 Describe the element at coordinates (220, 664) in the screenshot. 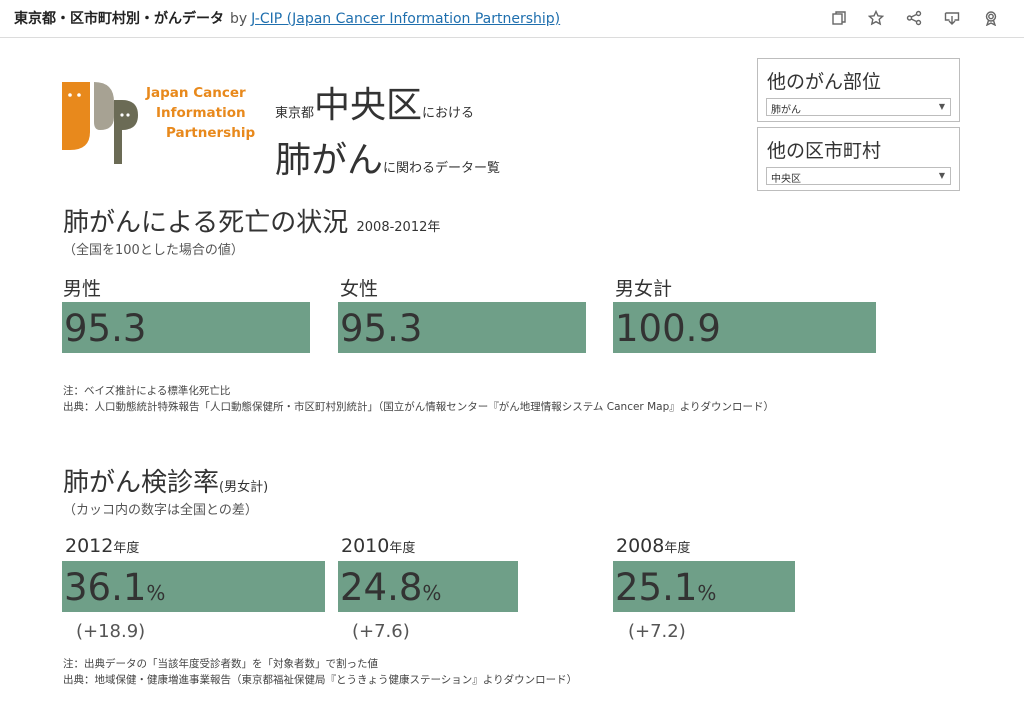

I see `screening-footnote-1: 注：出典データの「当該年度受診者数」を「対象者数」で割った値` at that location.